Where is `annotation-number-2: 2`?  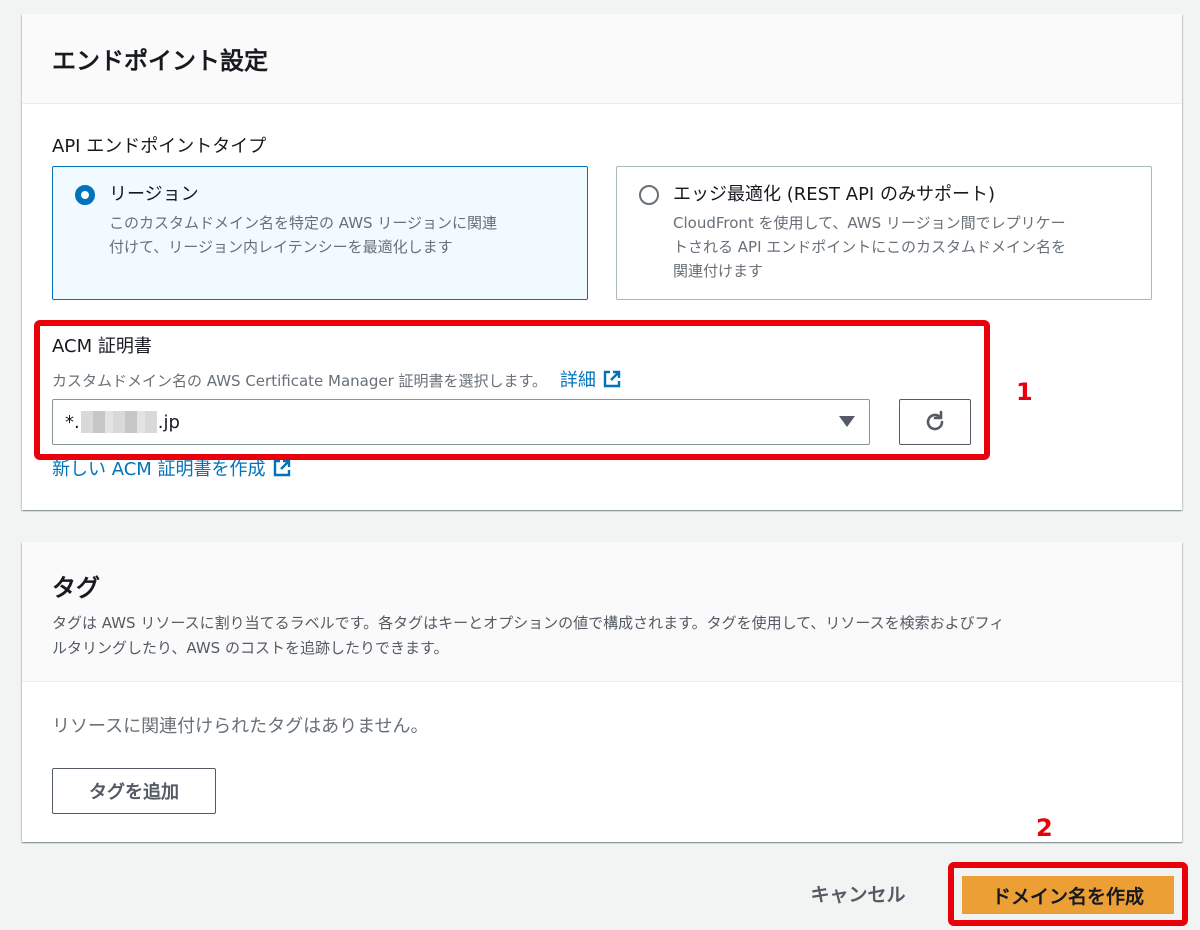
annotation-number-2: 2 is located at coordinates (1044, 828).